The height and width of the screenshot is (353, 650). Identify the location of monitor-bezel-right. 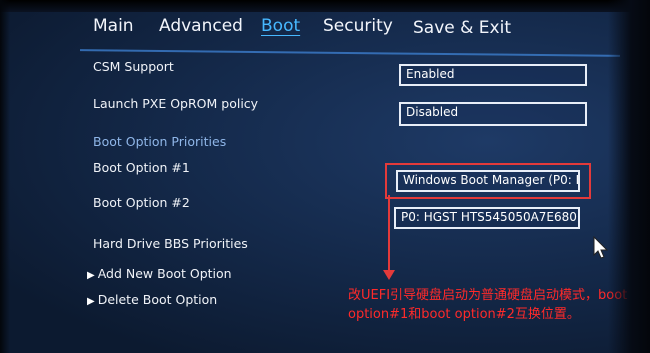
(629, 176).